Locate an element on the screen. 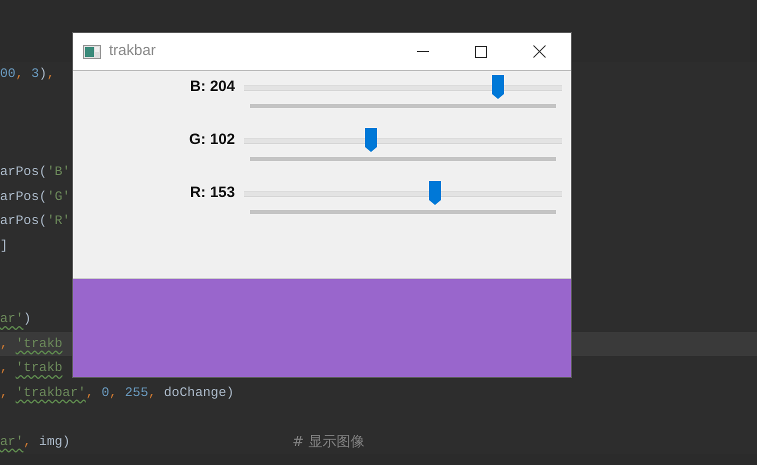 The height and width of the screenshot is (465, 757). code-line: arPos('R' is located at coordinates (35, 221).